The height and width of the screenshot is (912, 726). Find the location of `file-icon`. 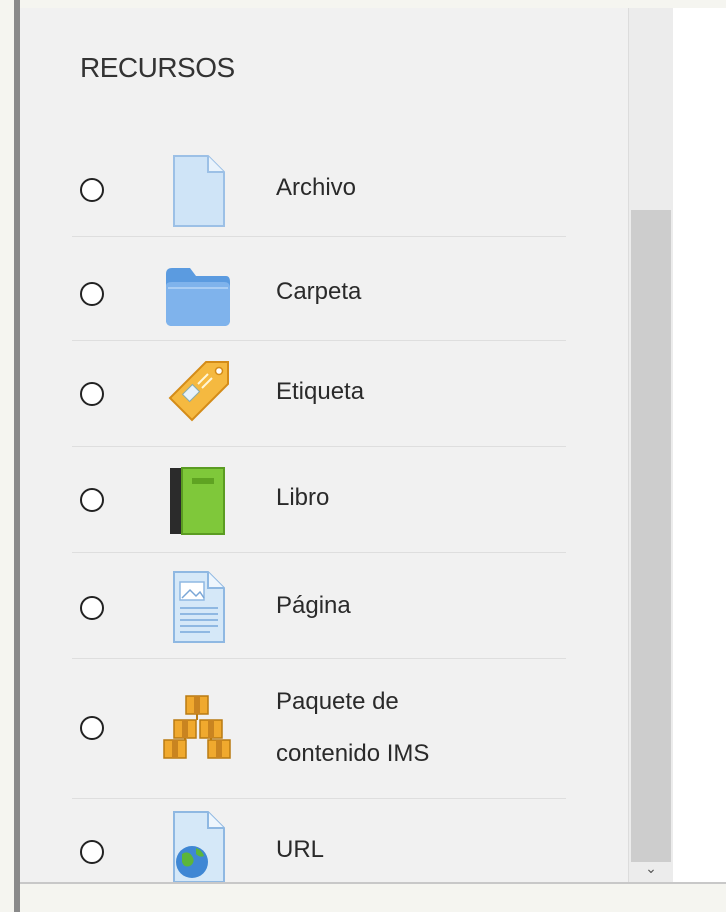

file-icon is located at coordinates (199, 191).